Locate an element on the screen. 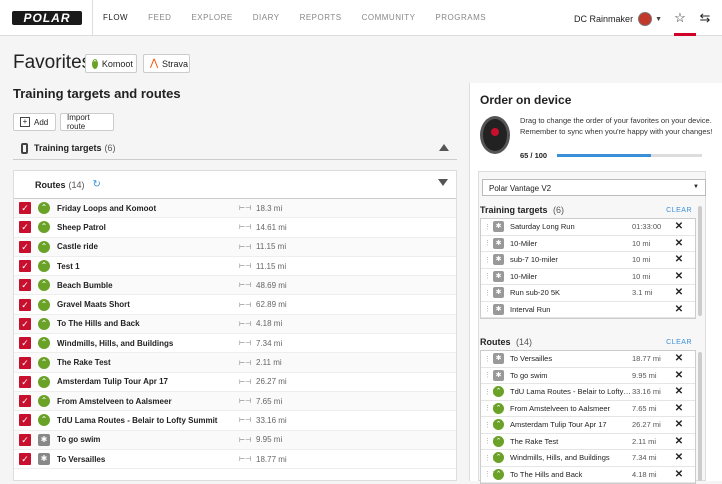 The width and height of the screenshot is (722, 484). route-row: ✓ ✱ To go swim ⊢⊣ 9.95 mi is located at coordinates (235, 440).